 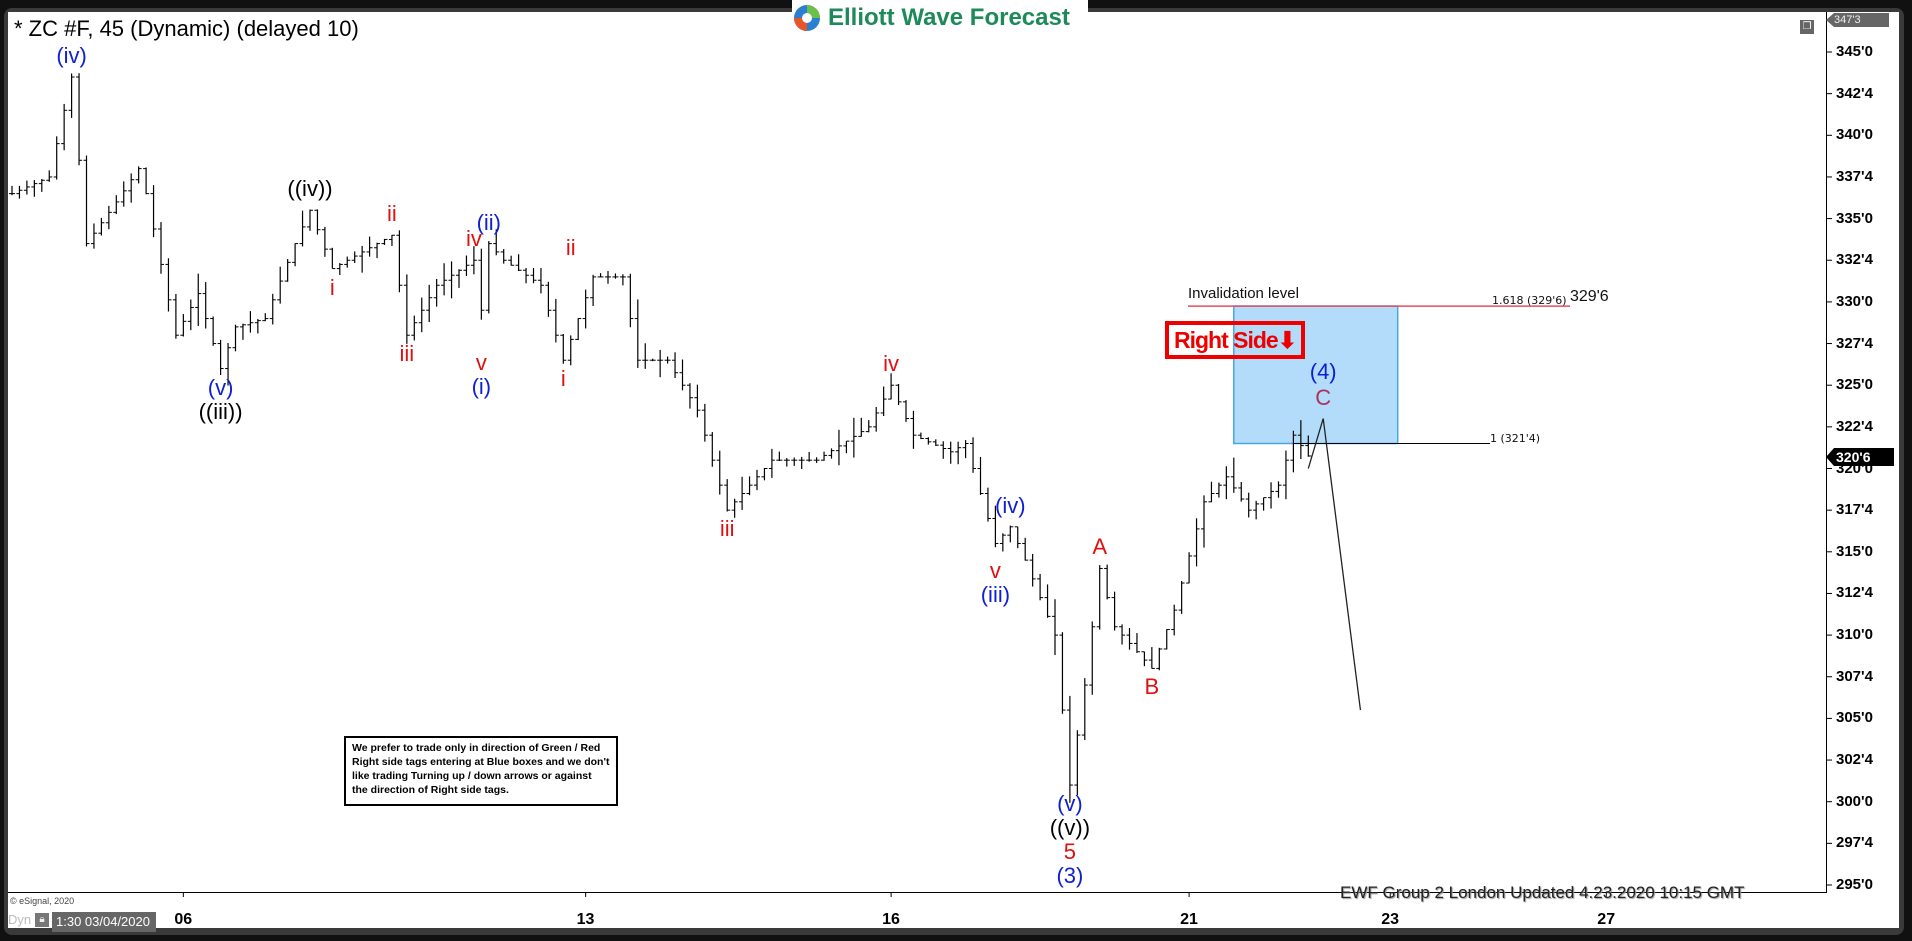 What do you see at coordinates (104, 922) in the screenshot?
I see `cursor-datetime: 1:30 03/04/2020` at bounding box center [104, 922].